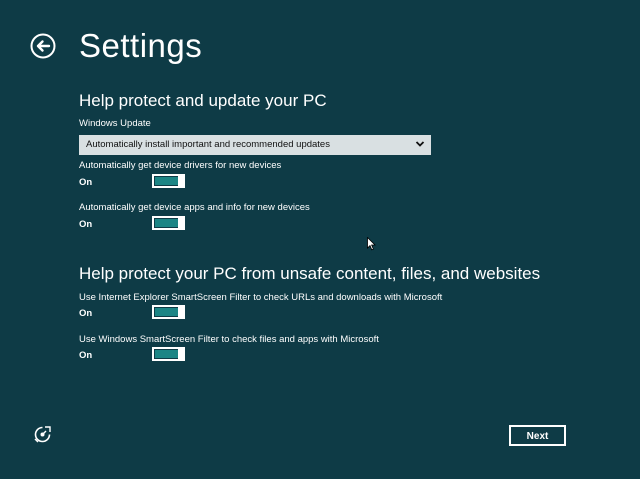  I want to click on chevron-down-icon, so click(420, 144).